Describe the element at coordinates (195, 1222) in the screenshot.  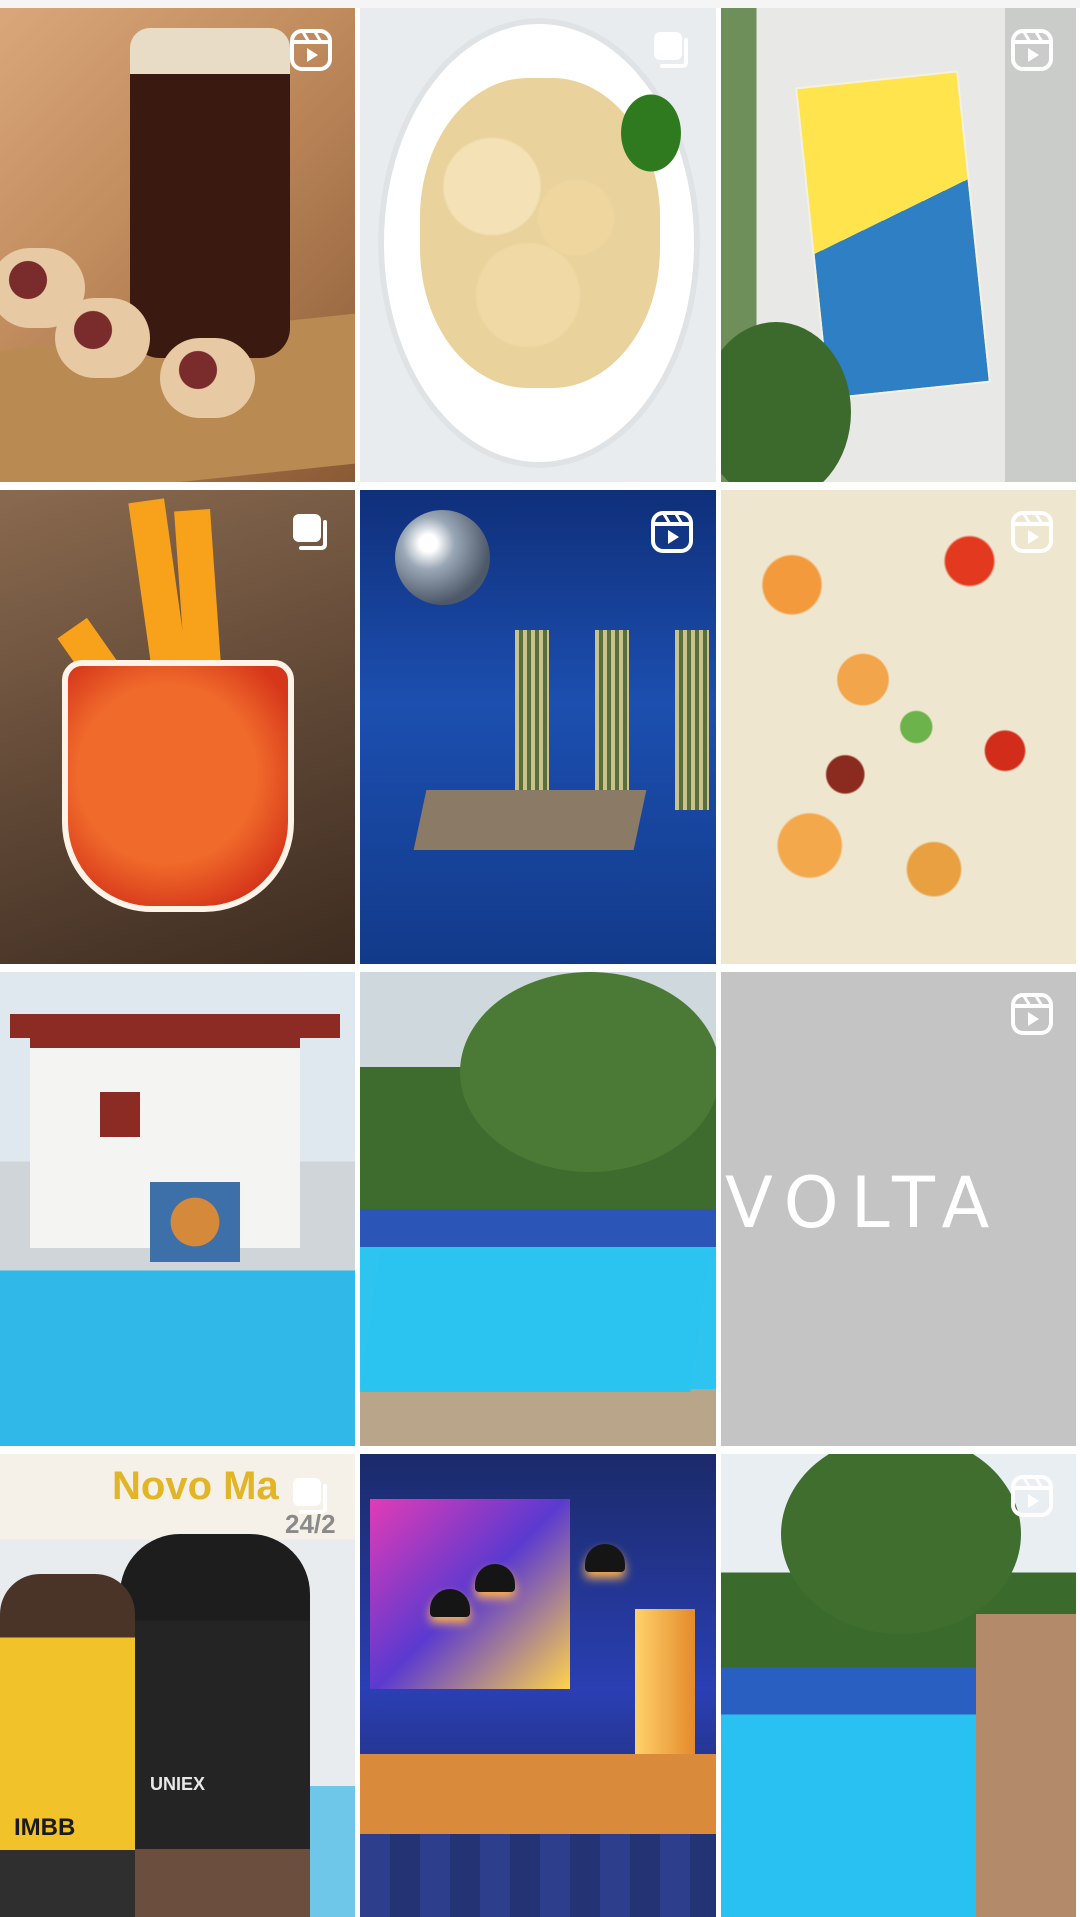
I see `wall-mural` at that location.